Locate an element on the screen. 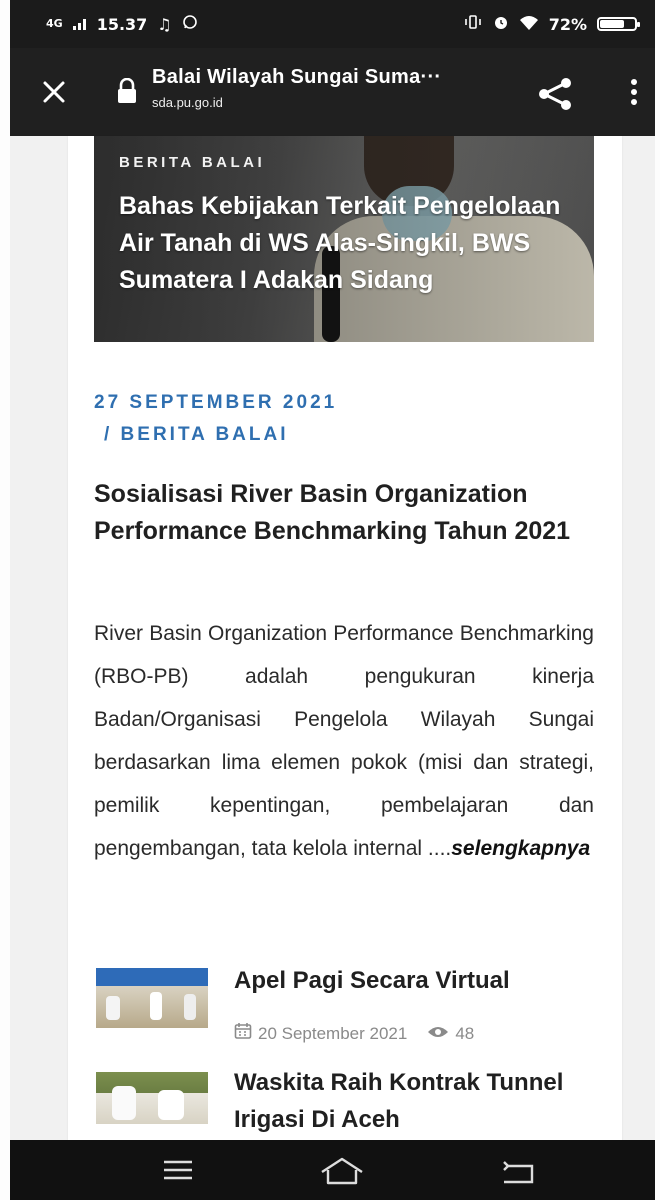 The width and height of the screenshot is (660, 1200). related-meta: 20 September 2021 48 is located at coordinates (354, 1033).